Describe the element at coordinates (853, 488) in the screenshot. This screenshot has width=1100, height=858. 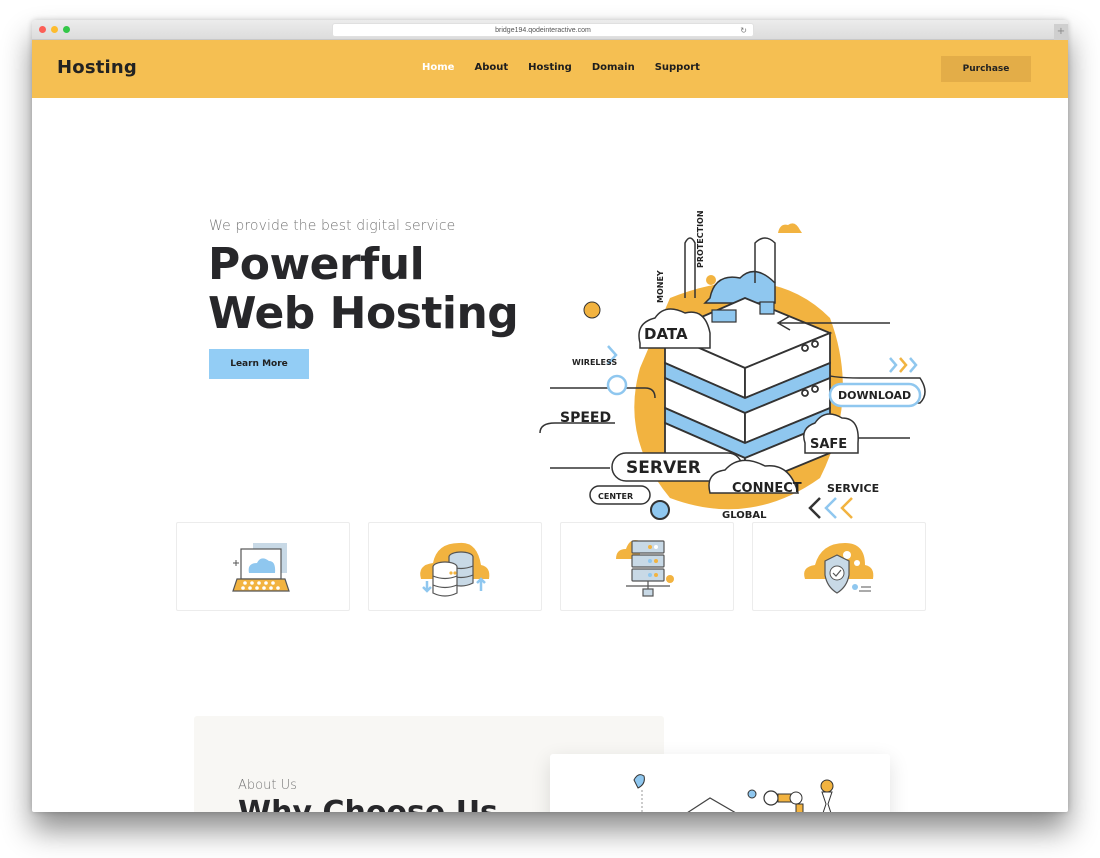
I see `illus-label-service: SERVICE` at that location.